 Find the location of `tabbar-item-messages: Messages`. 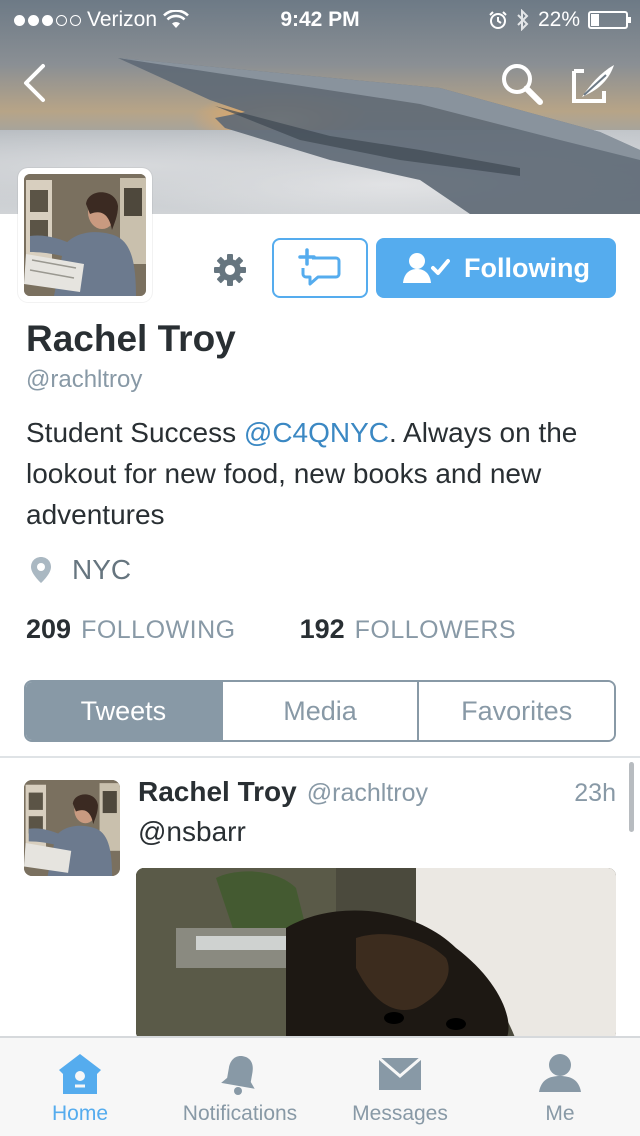

tabbar-item-messages: Messages is located at coordinates (400, 1087).